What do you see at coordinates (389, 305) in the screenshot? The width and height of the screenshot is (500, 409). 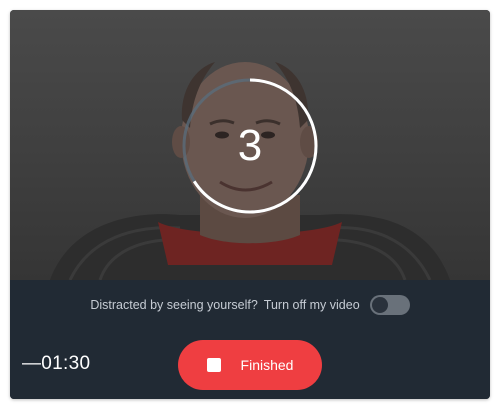 I see `turn-off-video-toggle` at bounding box center [389, 305].